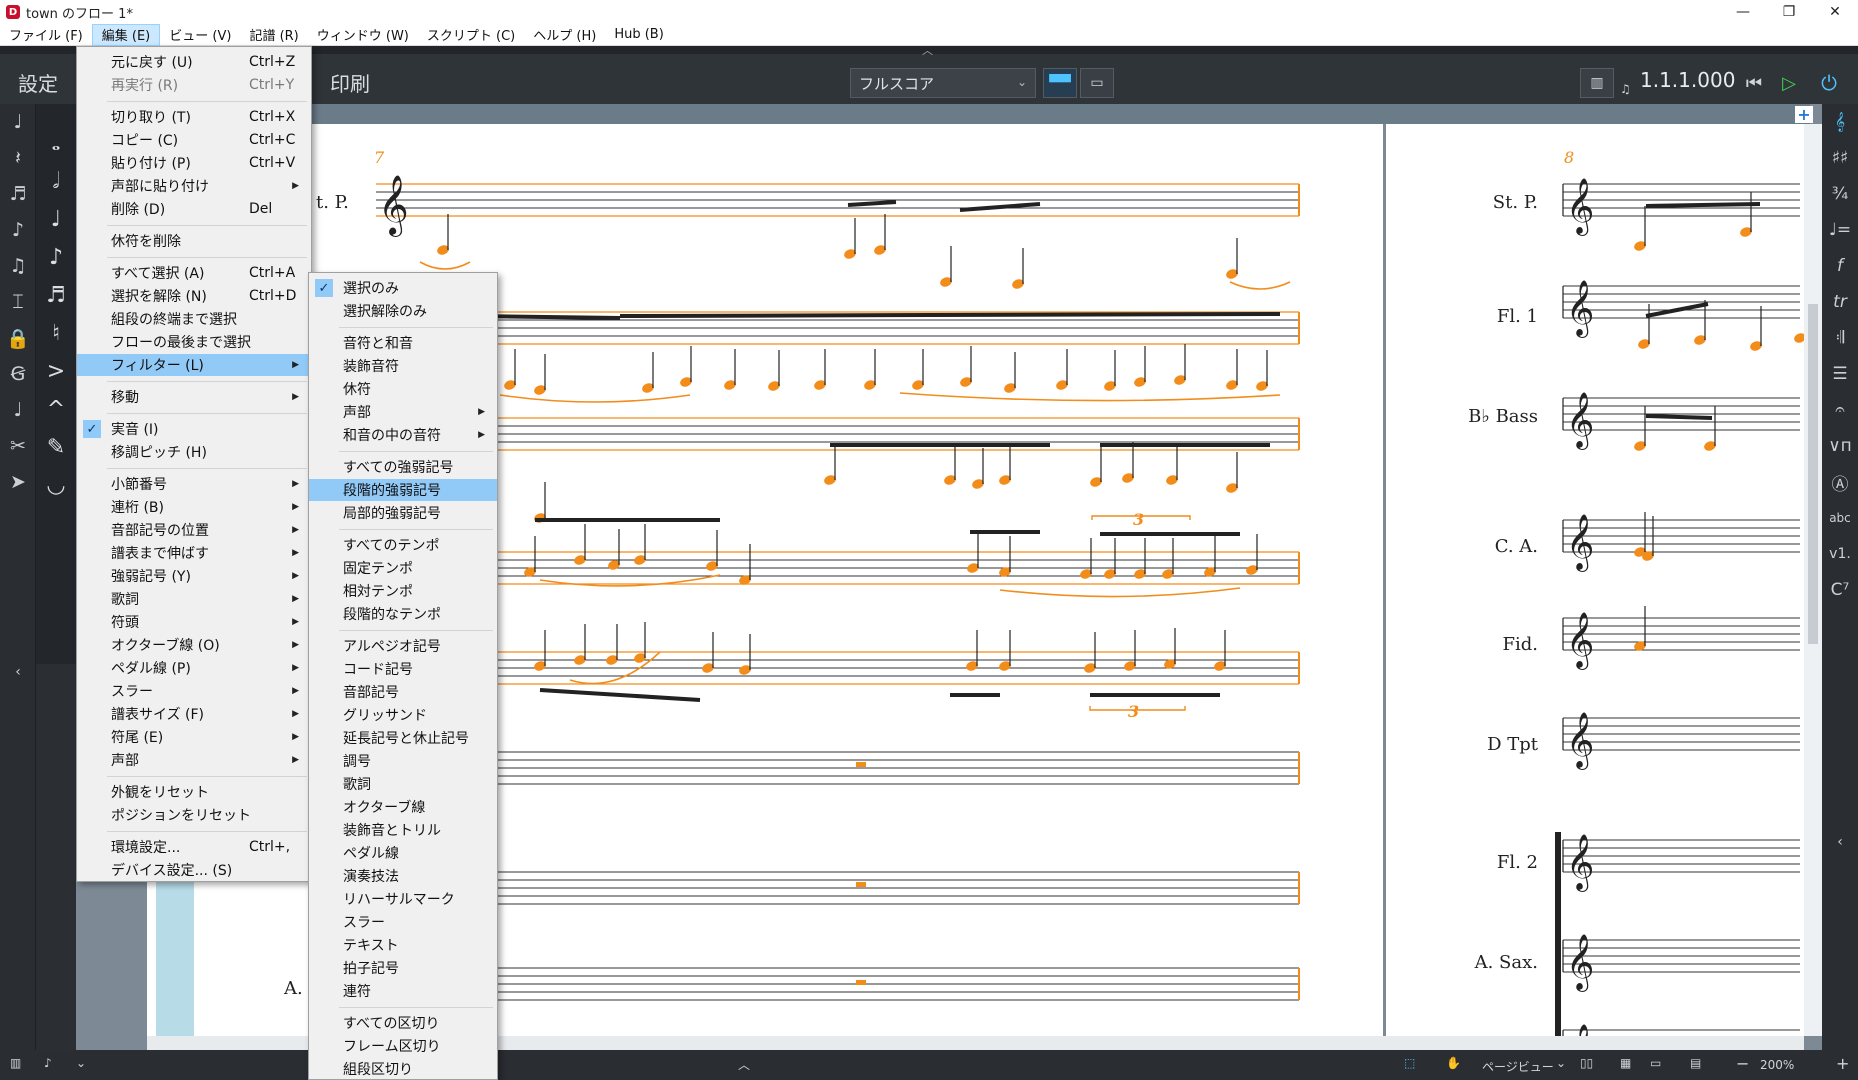 The width and height of the screenshot is (1858, 1080). What do you see at coordinates (1777, 1065) in the screenshot?
I see `zoom-level: 200%` at bounding box center [1777, 1065].